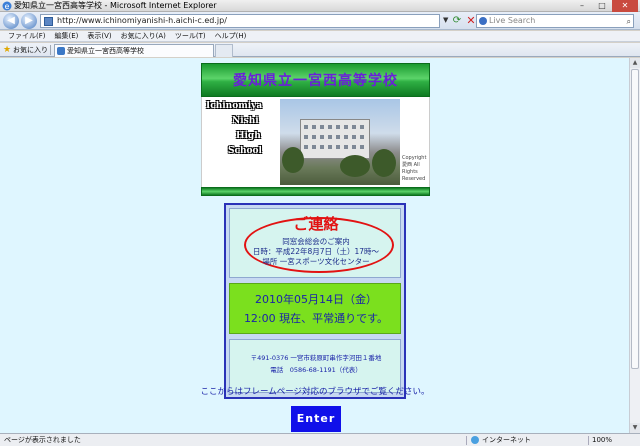  I want to click on zoom-level: 100%, so click(602, 440).